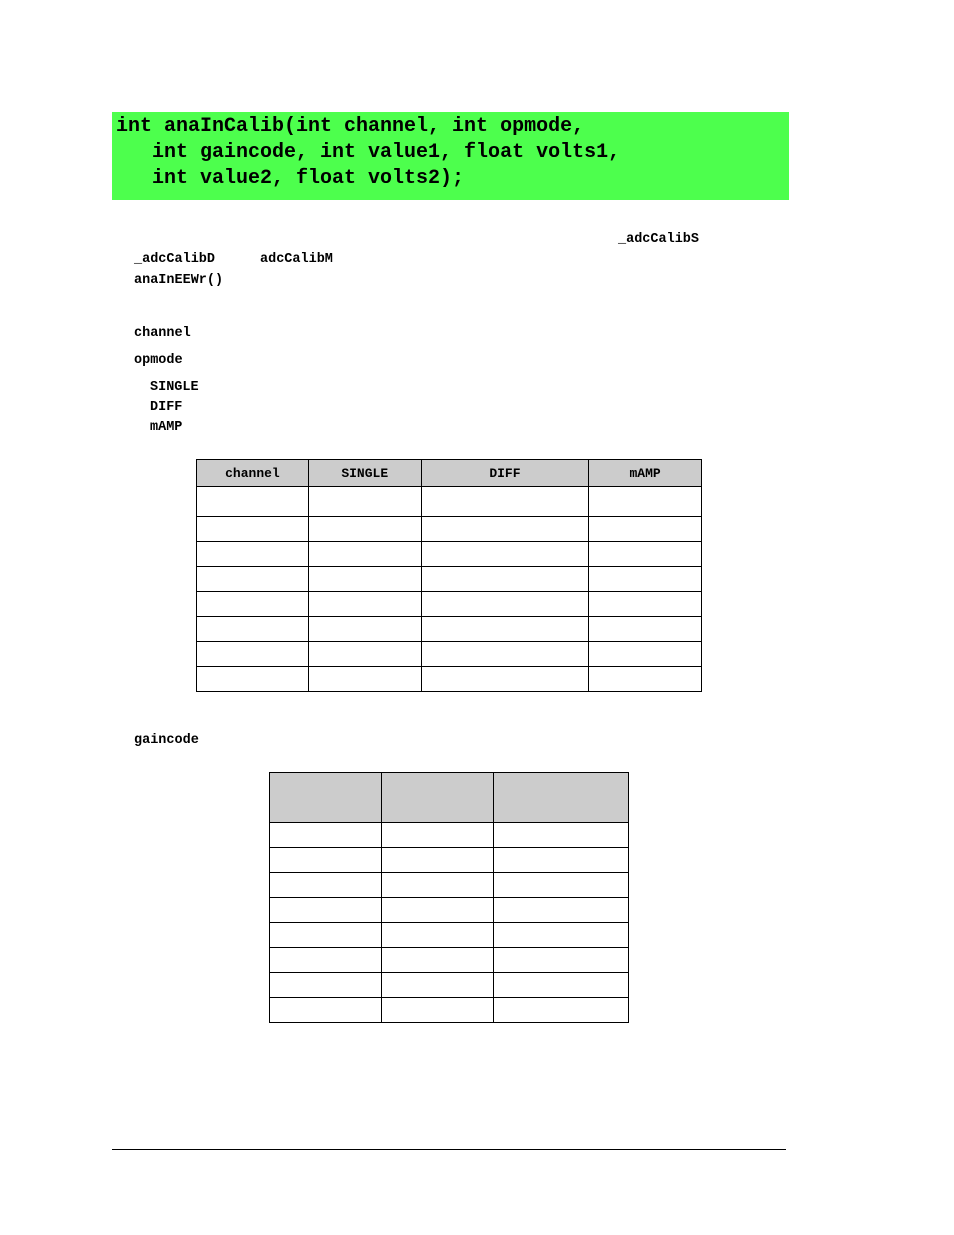 The height and width of the screenshot is (1235, 954). What do you see at coordinates (368, 152) in the screenshot?
I see `signature-line-2: int gaincode, int value1, float volts1,` at bounding box center [368, 152].